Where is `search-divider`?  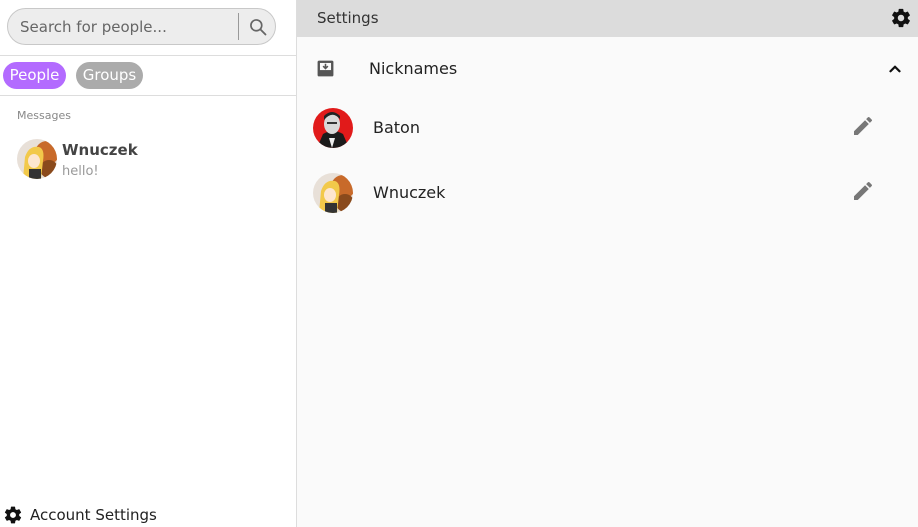
search-divider is located at coordinates (238, 26).